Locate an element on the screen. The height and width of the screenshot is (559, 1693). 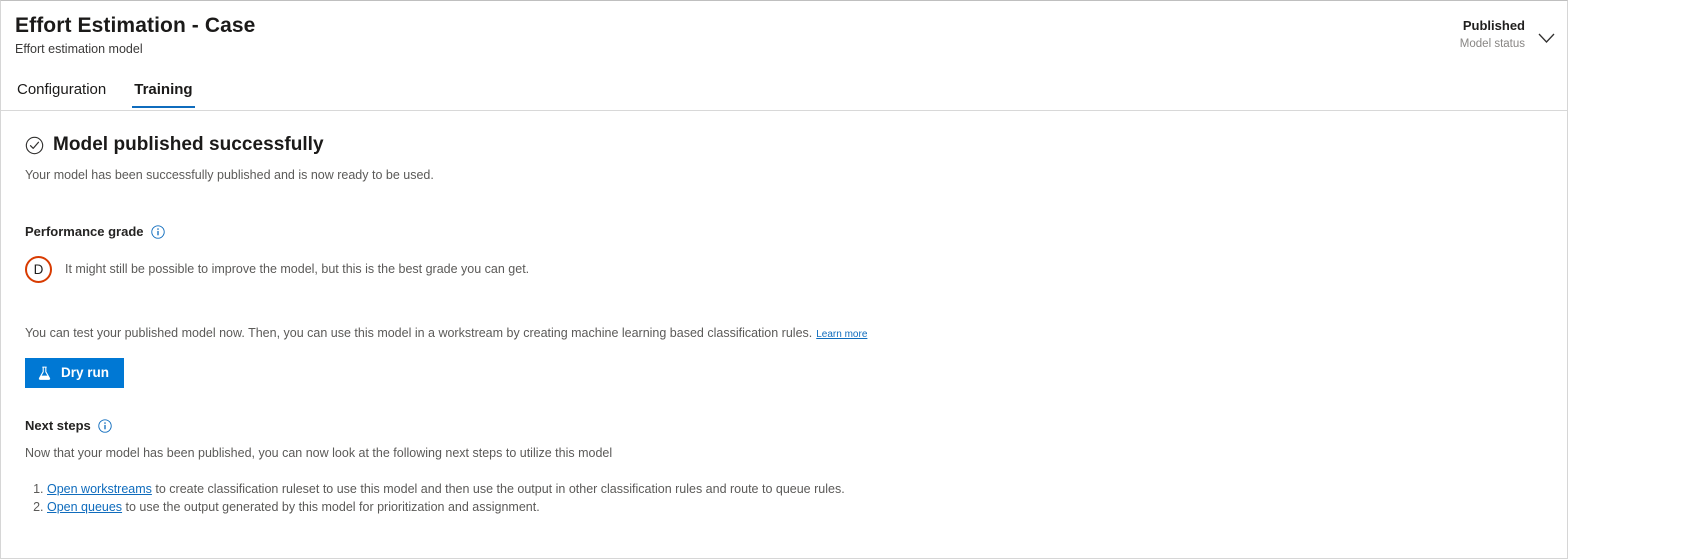
tab-configuration-label: Configuration is located at coordinates (62, 89).